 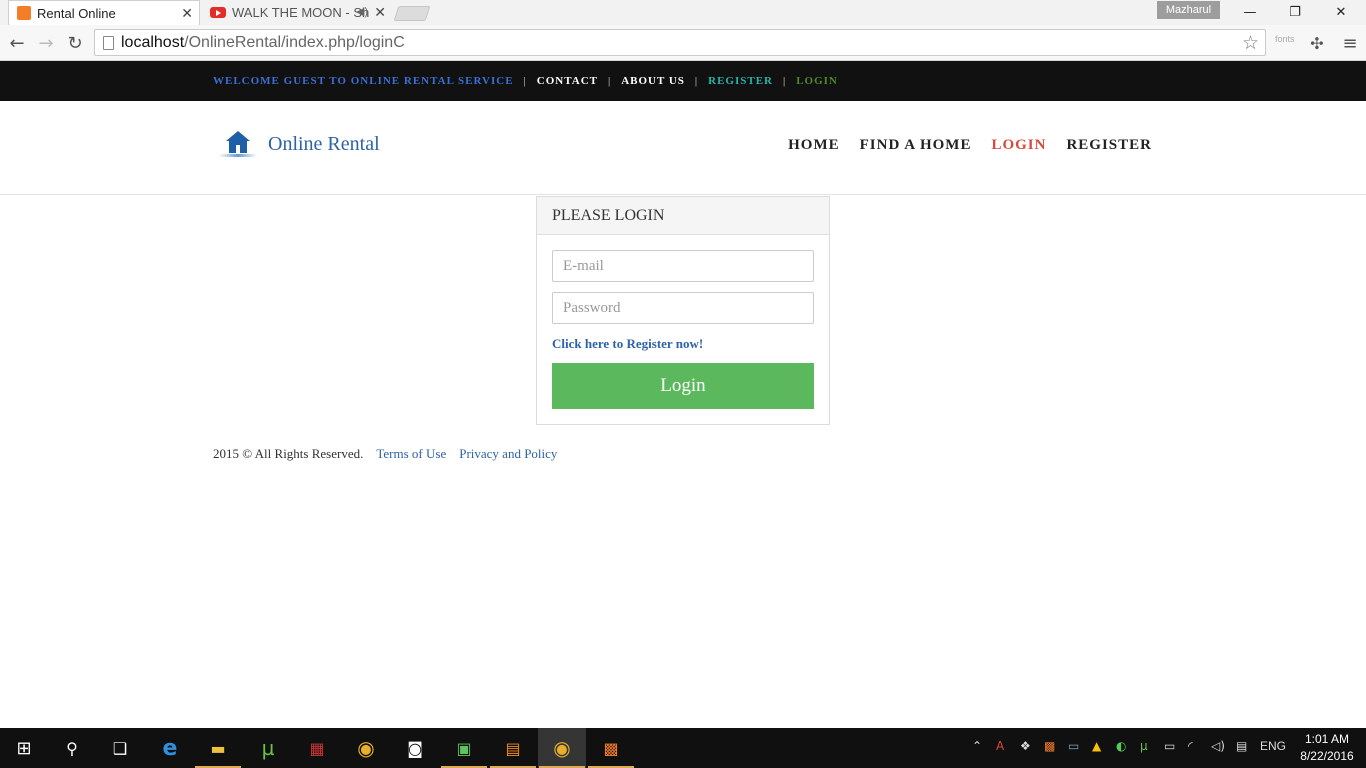 I want to click on tab-walk-the-moon: WALK THE MOON - Sh ◀) ✕, so click(x=298, y=12).